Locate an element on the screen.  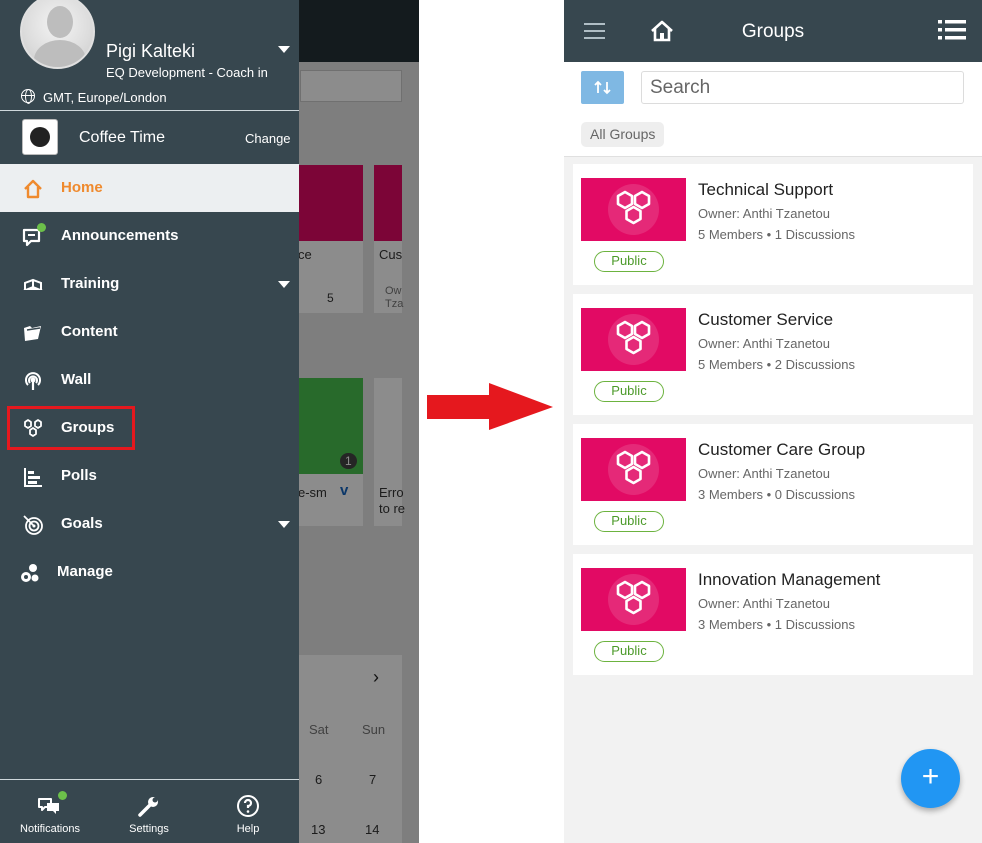
menu-label: Content is located at coordinates (89, 331).